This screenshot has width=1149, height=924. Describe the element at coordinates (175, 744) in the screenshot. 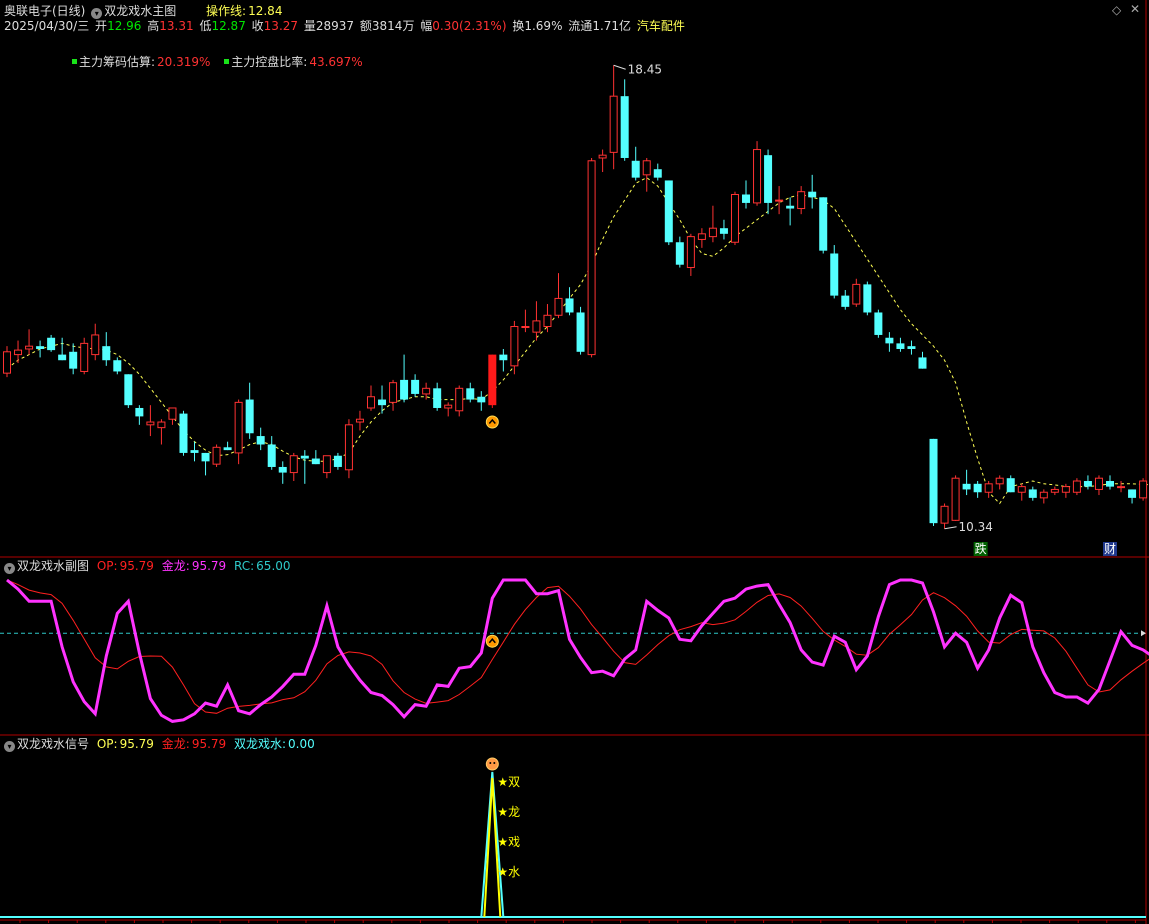

I see `sub2-gold-label: 金龙:` at that location.